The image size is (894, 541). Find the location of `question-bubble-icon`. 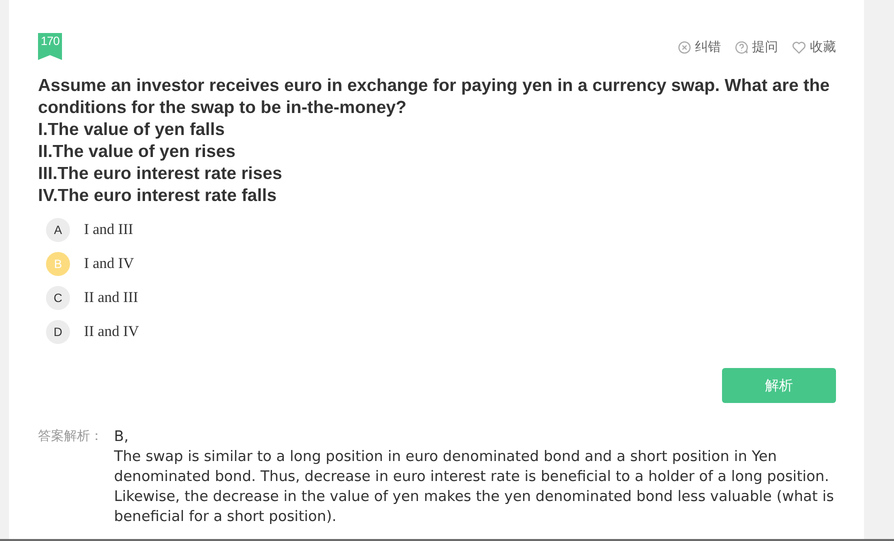

question-bubble-icon is located at coordinates (741, 47).